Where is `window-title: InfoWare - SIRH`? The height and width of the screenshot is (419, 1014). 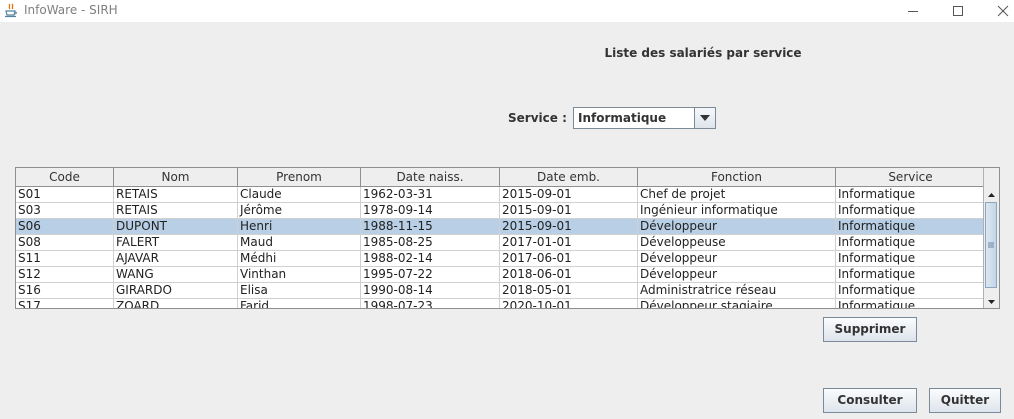
window-title: InfoWare - SIRH is located at coordinates (71, 10).